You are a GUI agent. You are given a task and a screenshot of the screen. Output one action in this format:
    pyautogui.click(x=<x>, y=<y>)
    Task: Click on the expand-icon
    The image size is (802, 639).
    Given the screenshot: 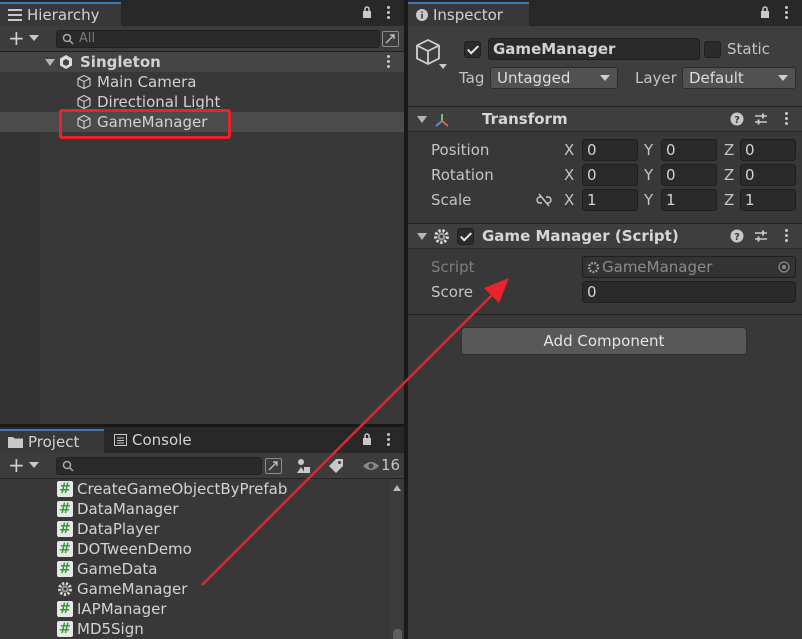 What is the action you would take?
    pyautogui.click(x=50, y=62)
    